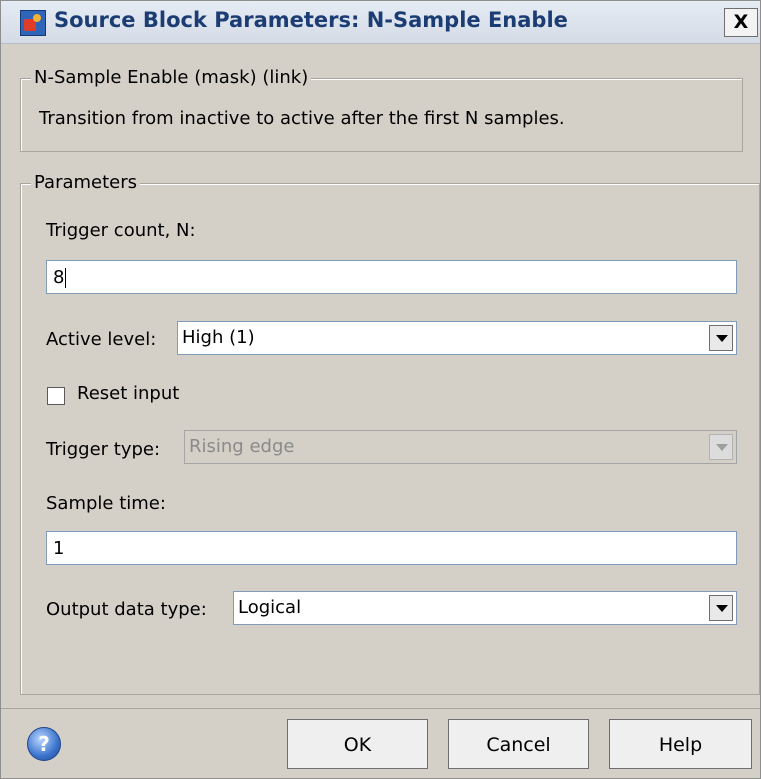  Describe the element at coordinates (101, 339) in the screenshot. I see `active-level-label: Active level:` at that location.